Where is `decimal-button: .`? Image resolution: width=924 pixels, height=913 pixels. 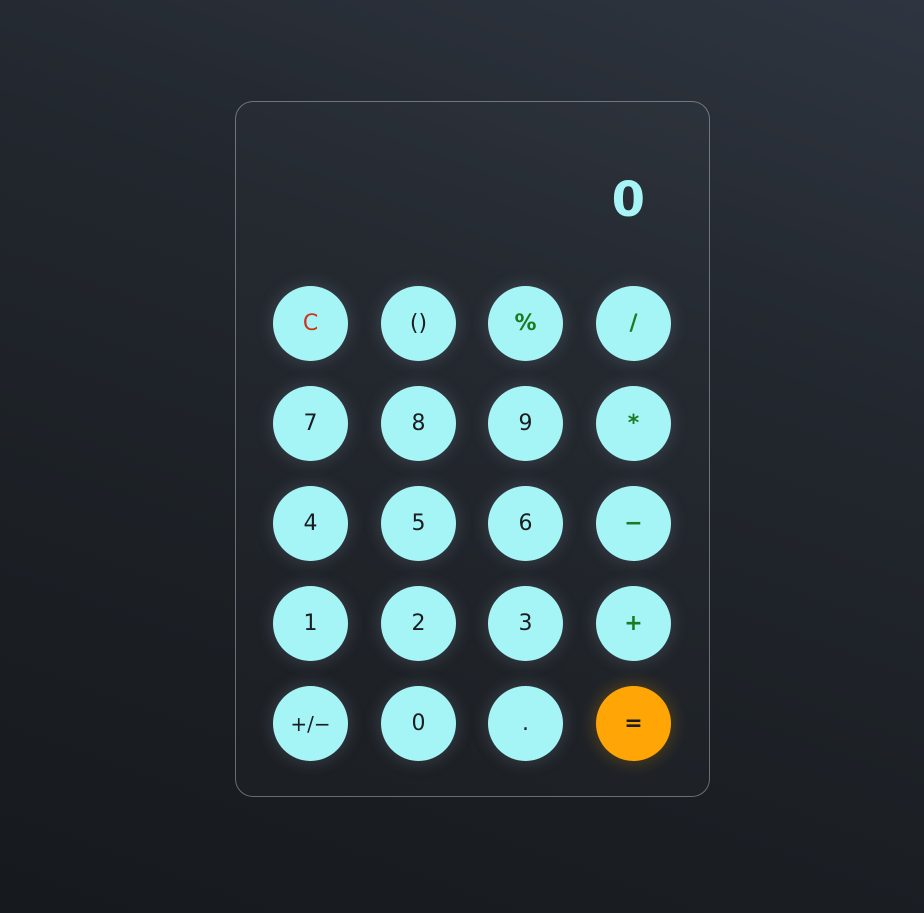 decimal-button: . is located at coordinates (525, 723).